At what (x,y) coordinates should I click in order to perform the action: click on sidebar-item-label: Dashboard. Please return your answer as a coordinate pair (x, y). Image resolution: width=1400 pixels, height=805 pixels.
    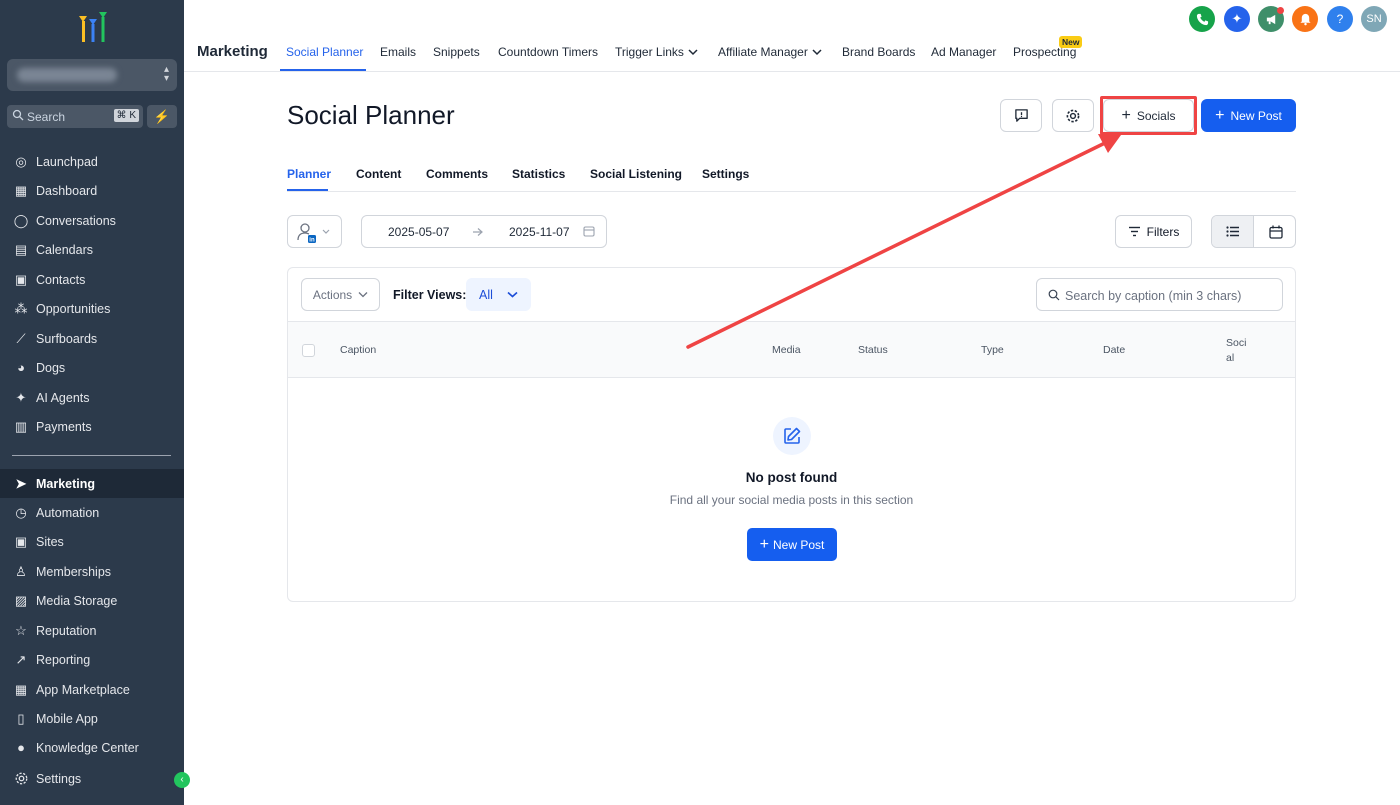
    Looking at the image, I should click on (67, 190).